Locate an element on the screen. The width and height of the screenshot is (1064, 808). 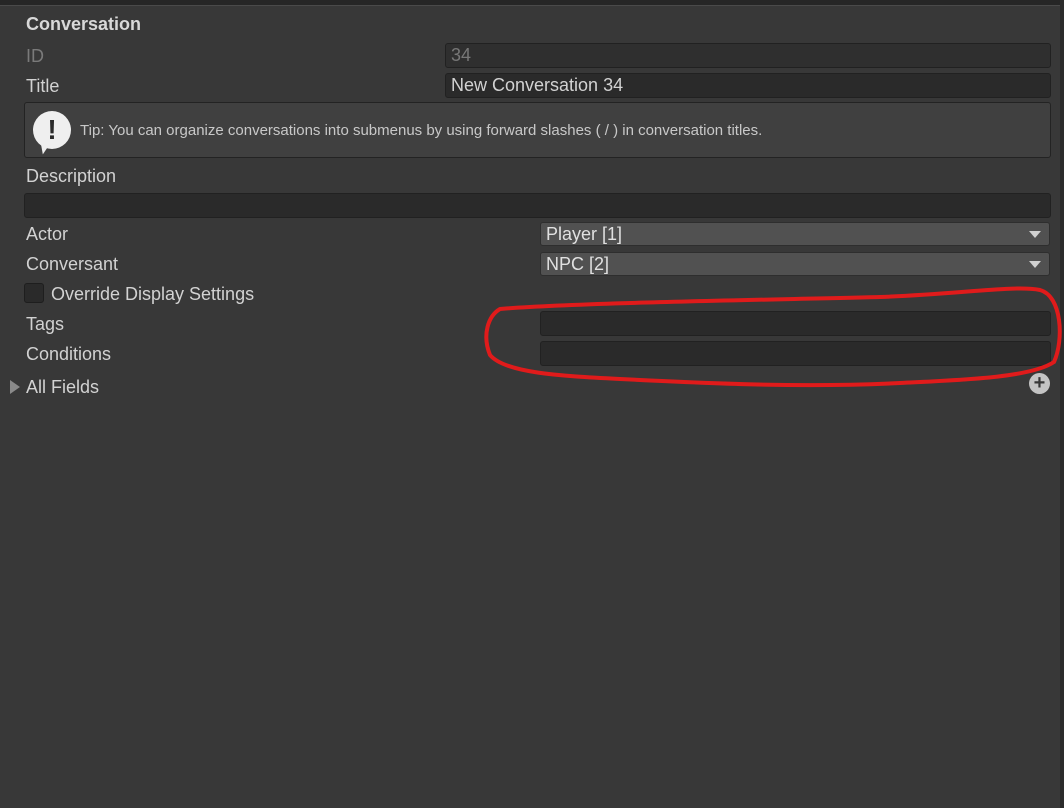
window-top-bar is located at coordinates (532, 3).